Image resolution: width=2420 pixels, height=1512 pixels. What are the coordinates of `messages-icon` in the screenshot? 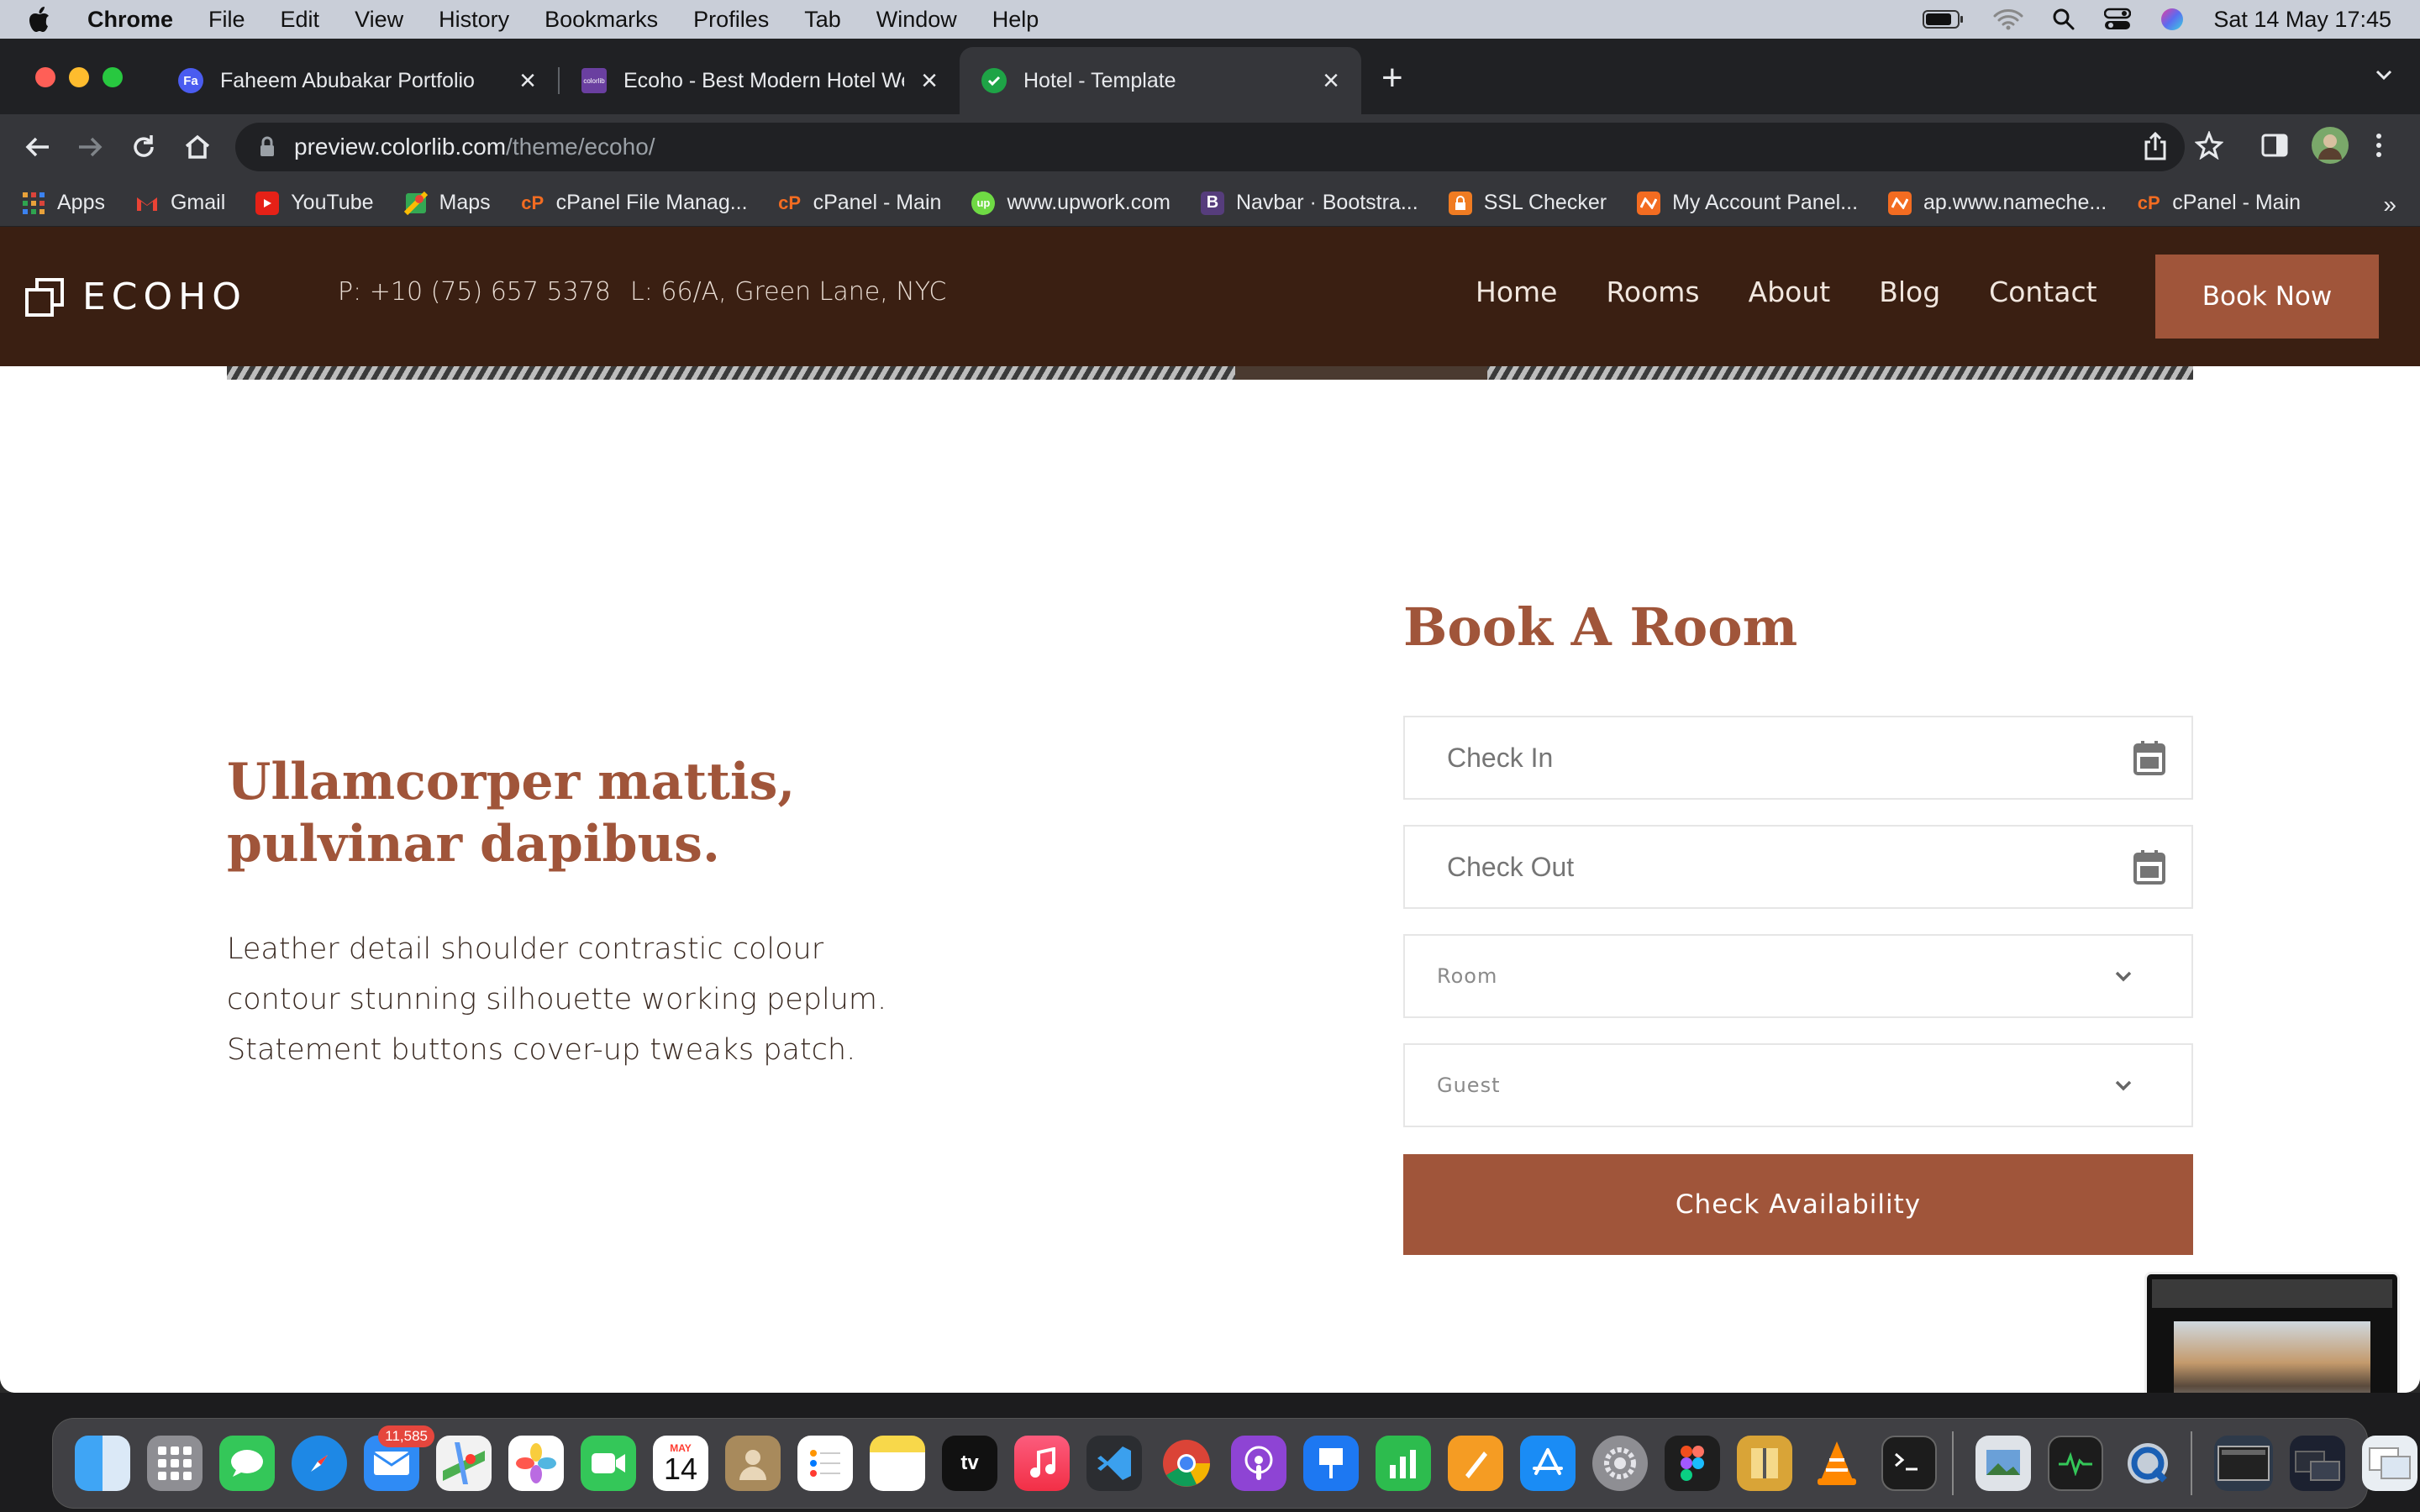 It's located at (247, 1463).